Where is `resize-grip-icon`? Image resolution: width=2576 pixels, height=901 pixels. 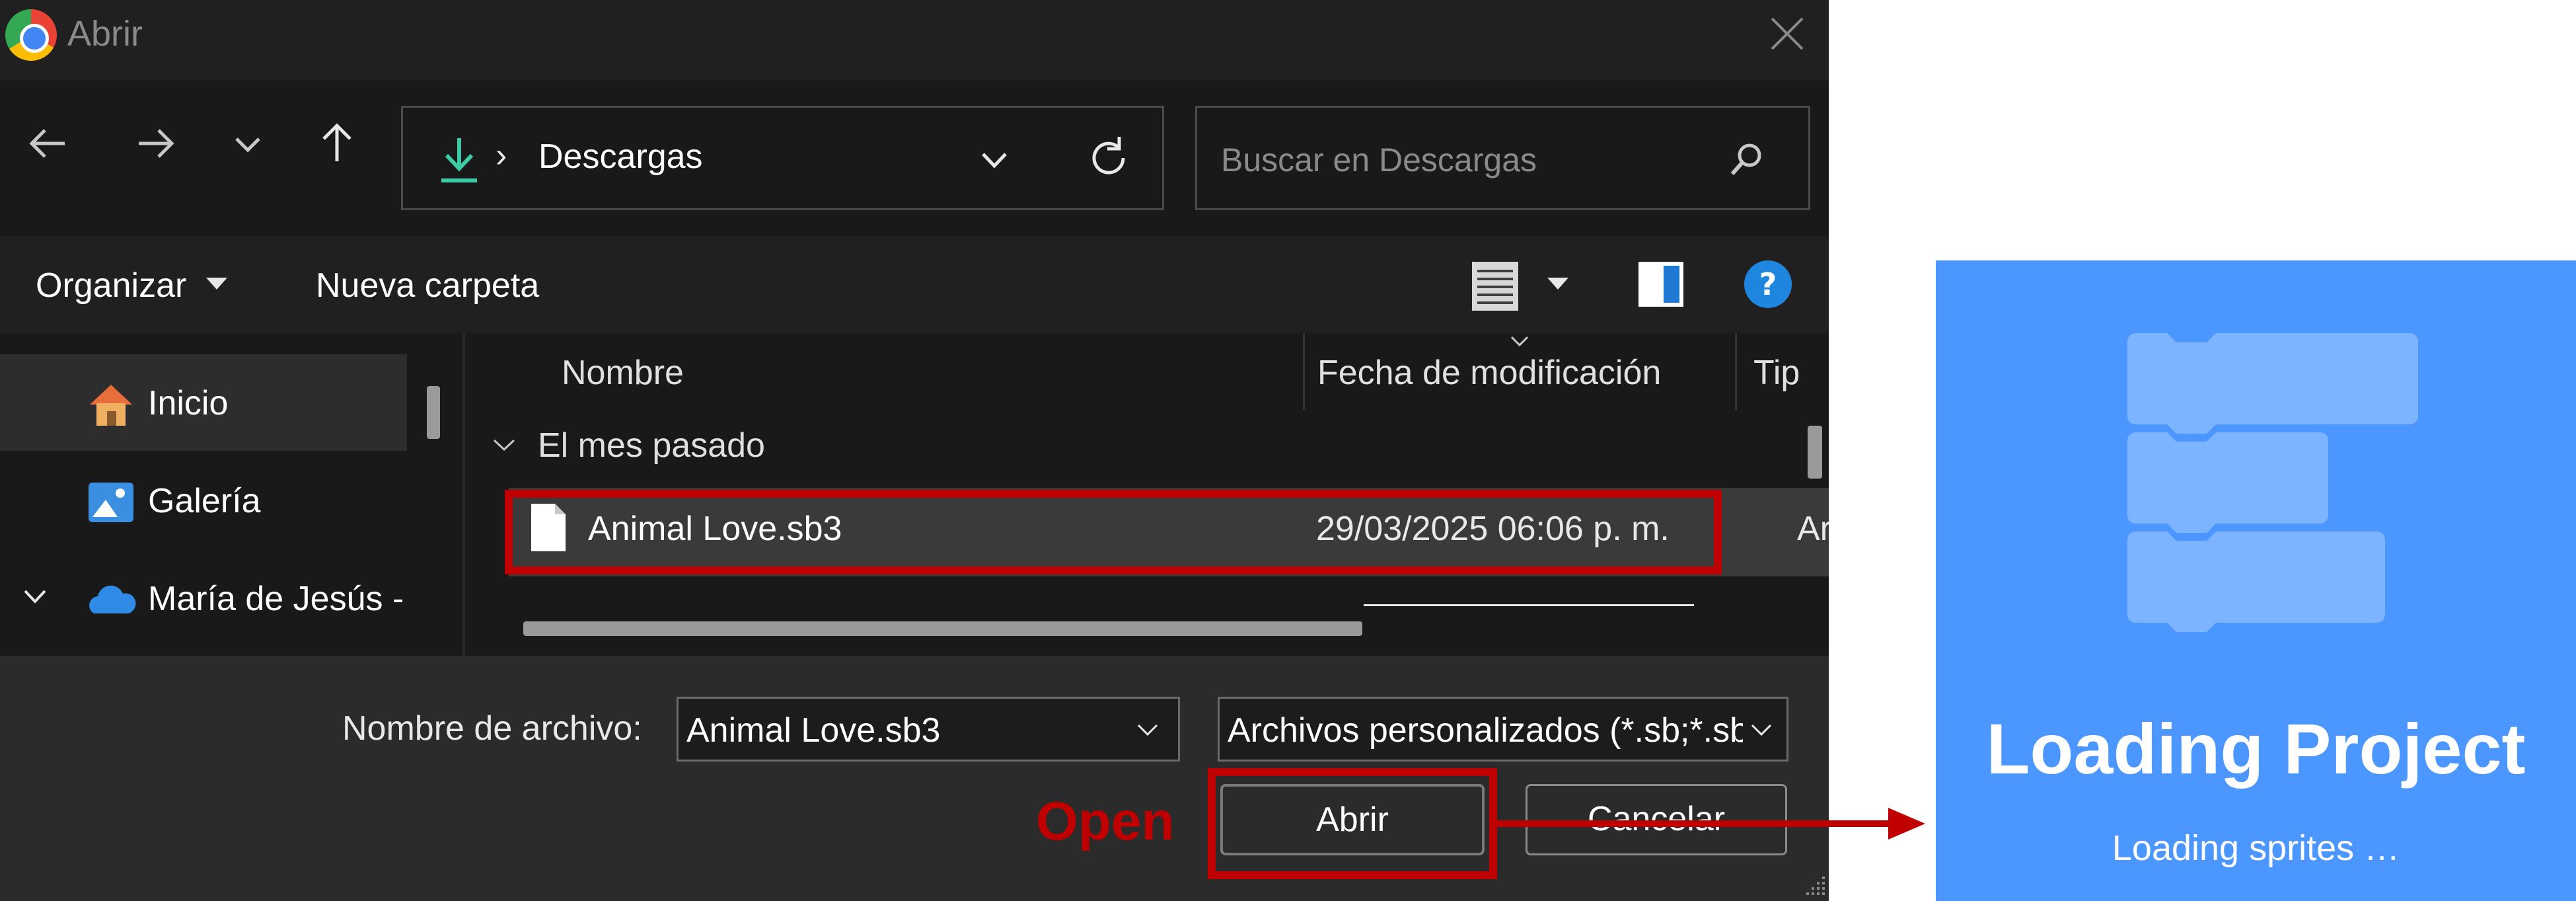 resize-grip-icon is located at coordinates (1815, 885).